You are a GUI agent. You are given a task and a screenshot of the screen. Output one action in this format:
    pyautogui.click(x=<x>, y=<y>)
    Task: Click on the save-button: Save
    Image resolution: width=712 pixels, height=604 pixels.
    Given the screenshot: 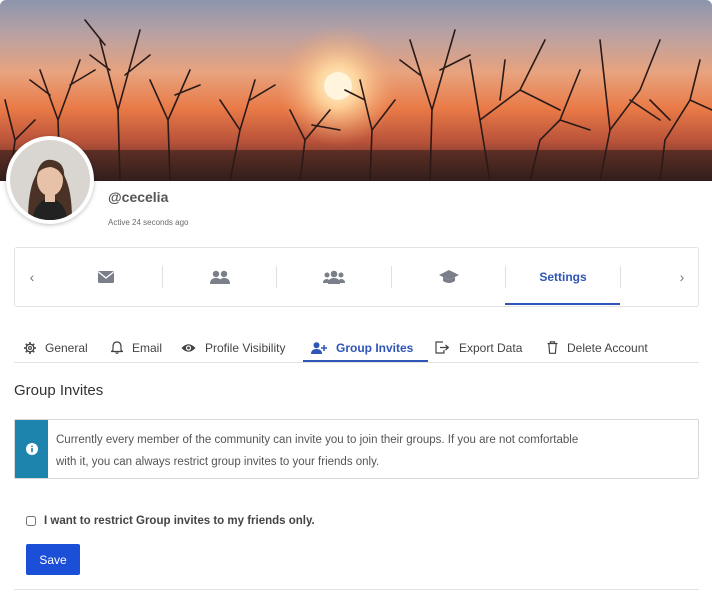 What is the action you would take?
    pyautogui.click(x=53, y=559)
    